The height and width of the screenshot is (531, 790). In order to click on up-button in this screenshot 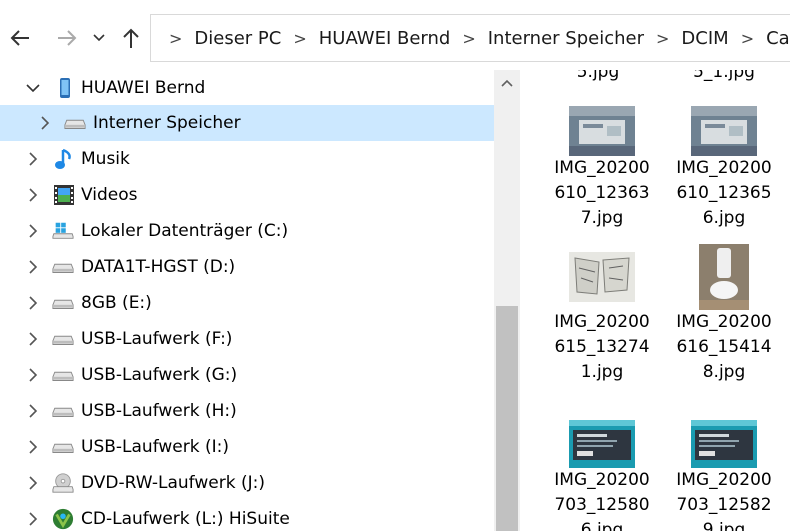, I will do `click(131, 38)`.